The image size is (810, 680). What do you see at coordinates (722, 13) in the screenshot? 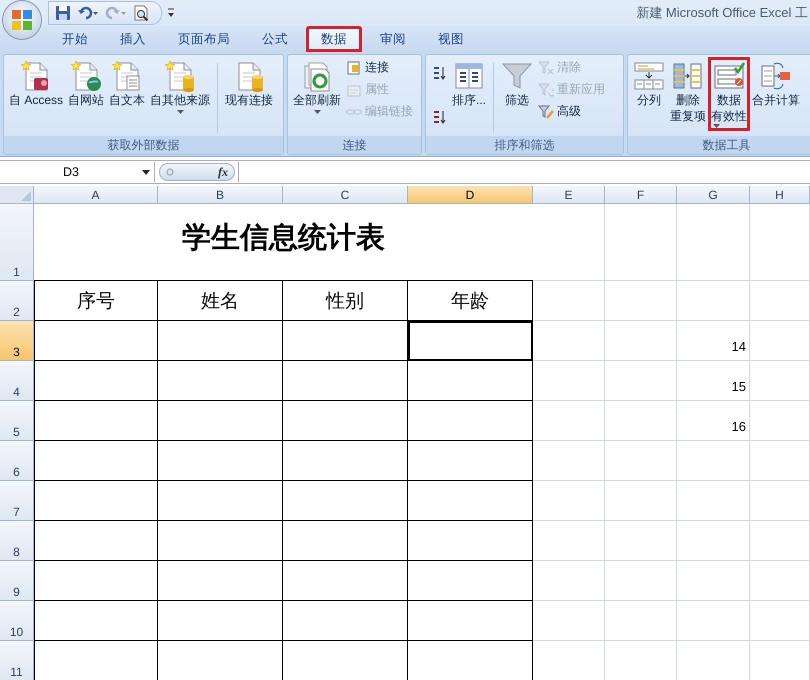
I see `window-title: 新建 Microsoft Office Excel 工` at bounding box center [722, 13].